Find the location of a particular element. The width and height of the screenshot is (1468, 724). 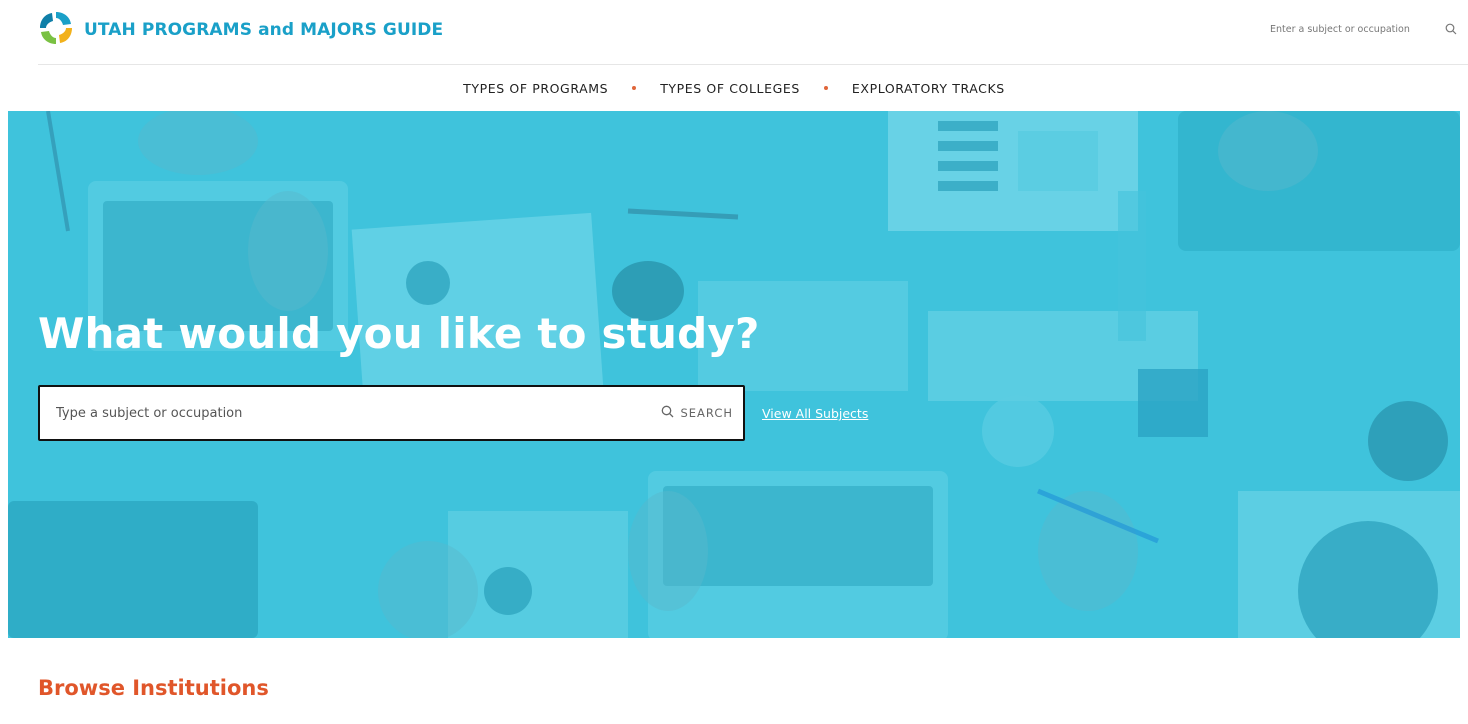

hero-search-input is located at coordinates (351, 413).